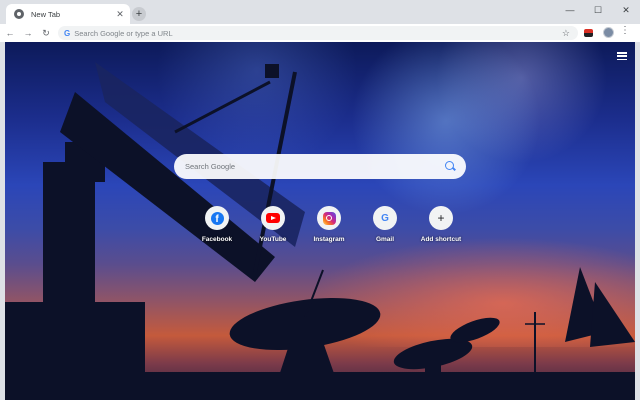 The height and width of the screenshot is (400, 640). Describe the element at coordinates (68, 14) in the screenshot. I see `tab-new-tab: New Tab ✕` at that location.